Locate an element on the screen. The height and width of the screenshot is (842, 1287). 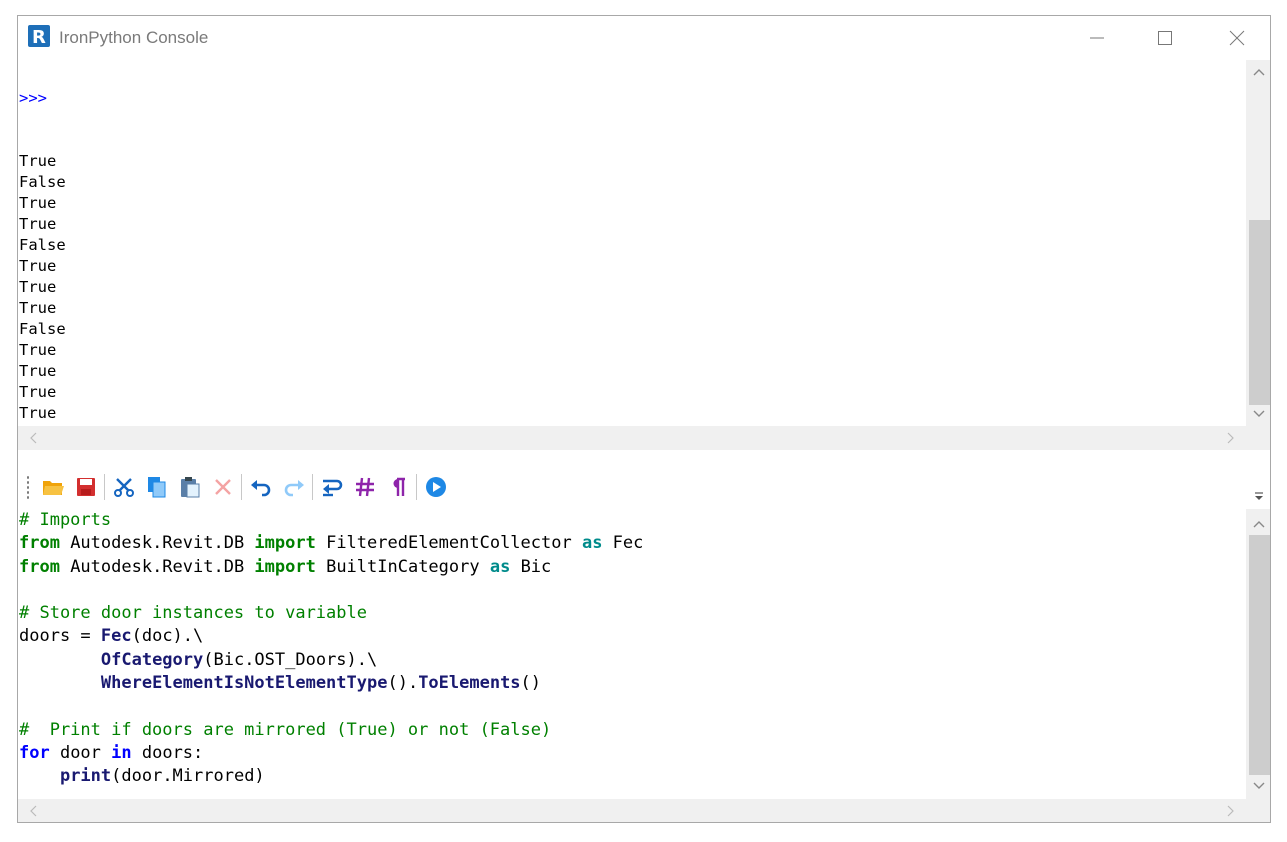
close-icon is located at coordinates (1237, 38).